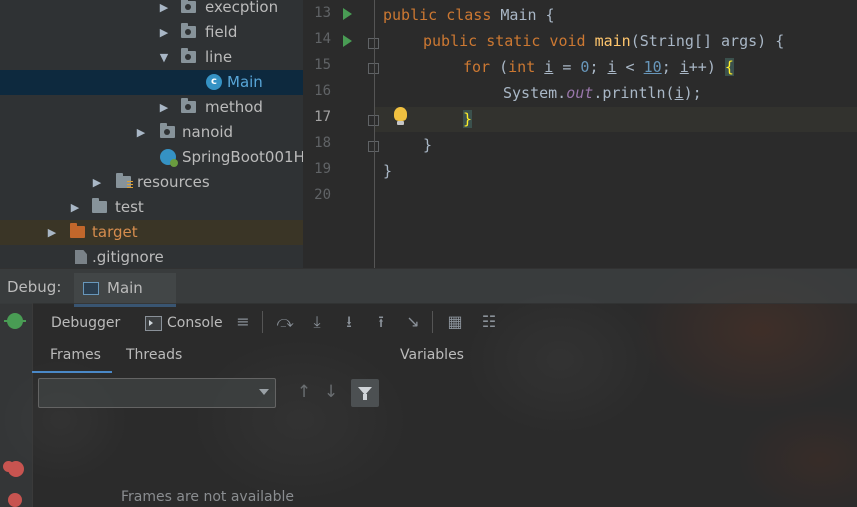  Describe the element at coordinates (124, 181) in the screenshot. I see `resources-folder-icon` at that location.